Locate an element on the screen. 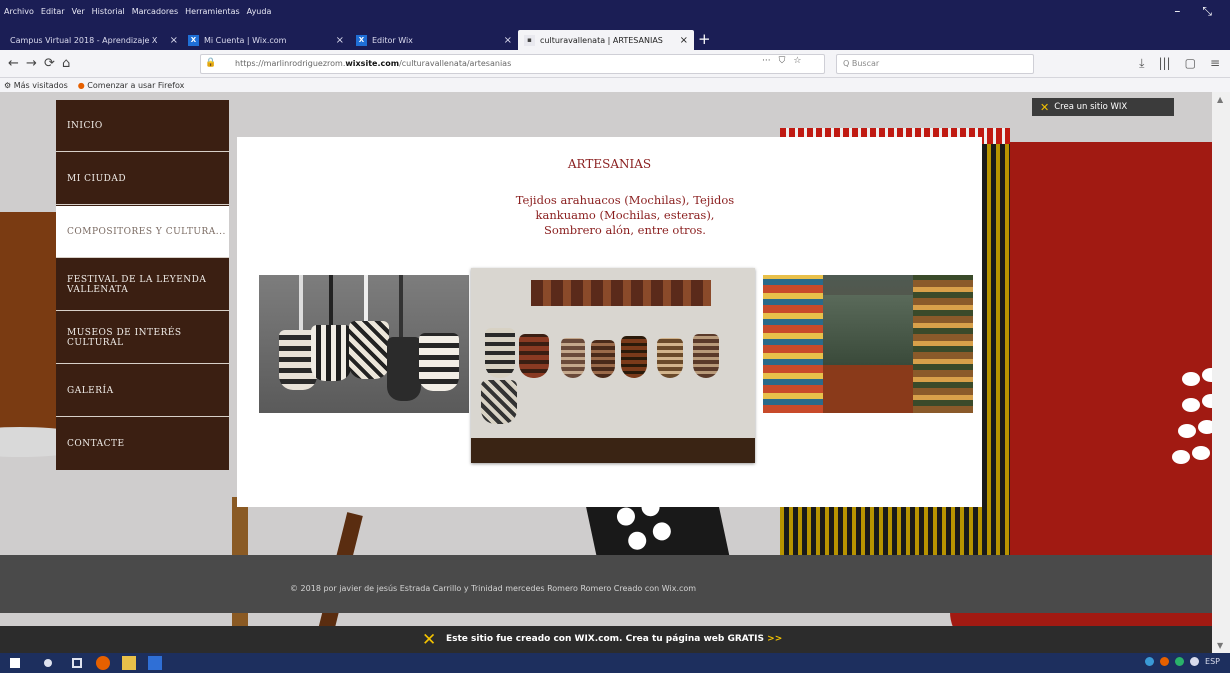  site-favicon-icon: ▪ is located at coordinates (529, 40).